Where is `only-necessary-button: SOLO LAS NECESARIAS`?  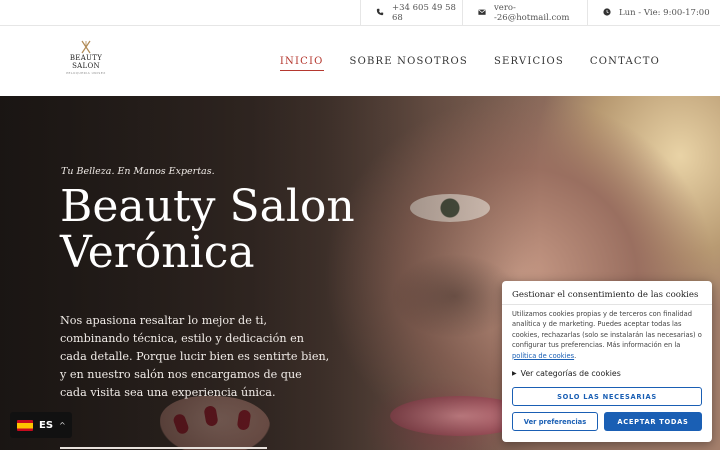
only-necessary-button: SOLO LAS NECESARIAS is located at coordinates (607, 396).